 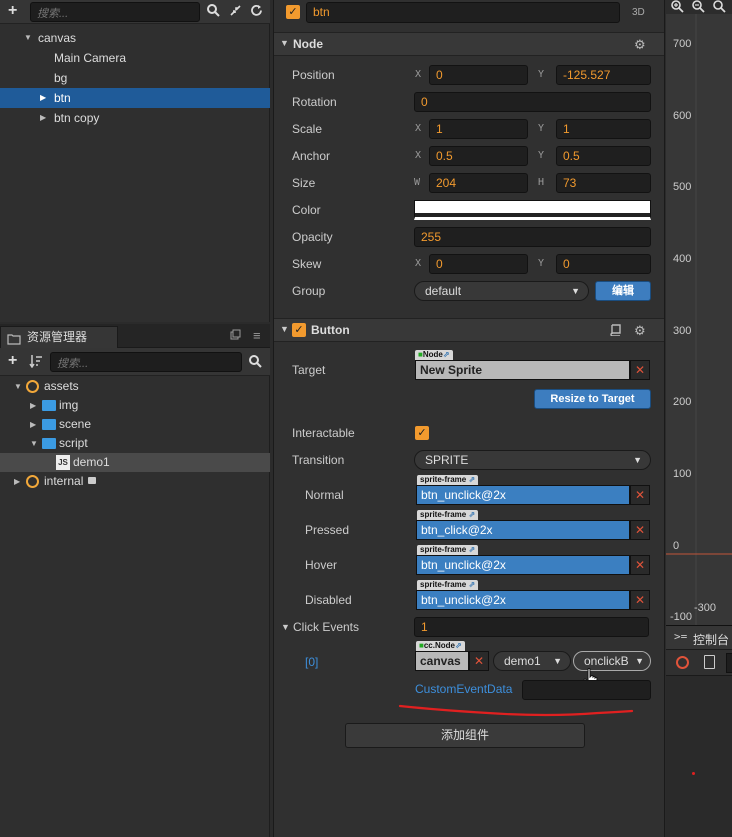 What do you see at coordinates (532, 237) in the screenshot?
I see `opacity-input: 255` at bounding box center [532, 237].